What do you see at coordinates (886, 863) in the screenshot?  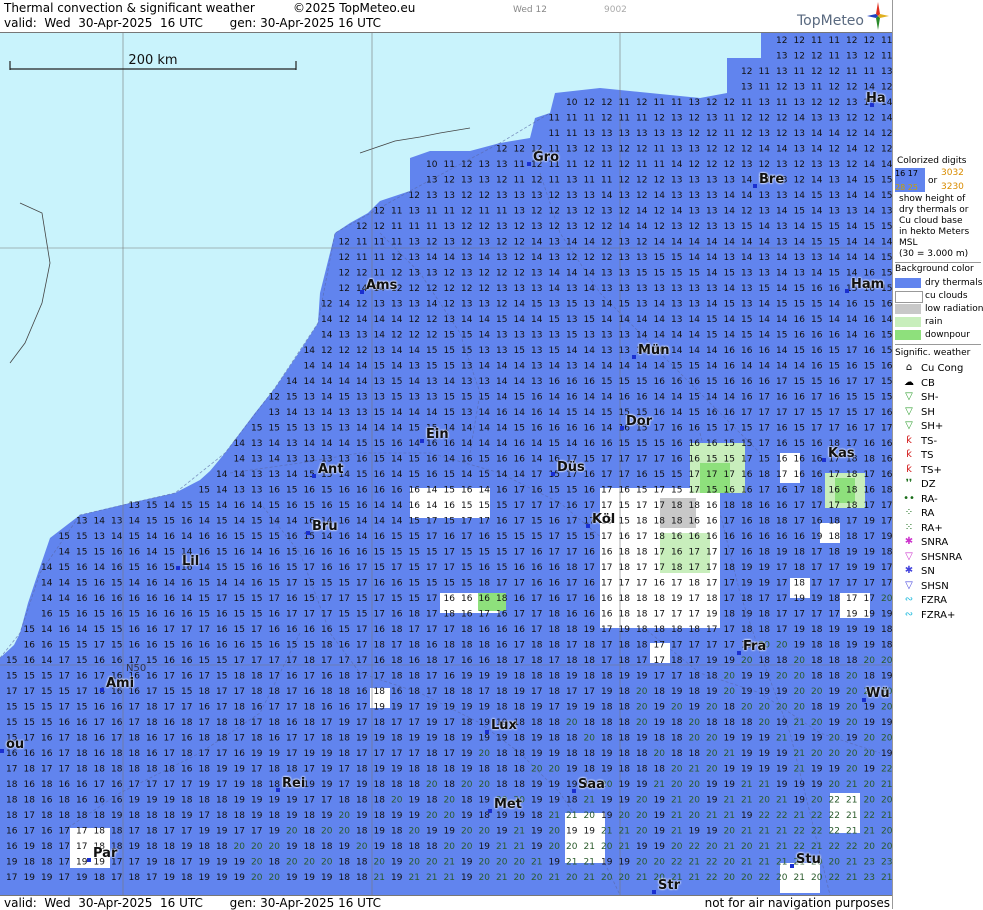 I see `thermal-height-digit: 23` at bounding box center [886, 863].